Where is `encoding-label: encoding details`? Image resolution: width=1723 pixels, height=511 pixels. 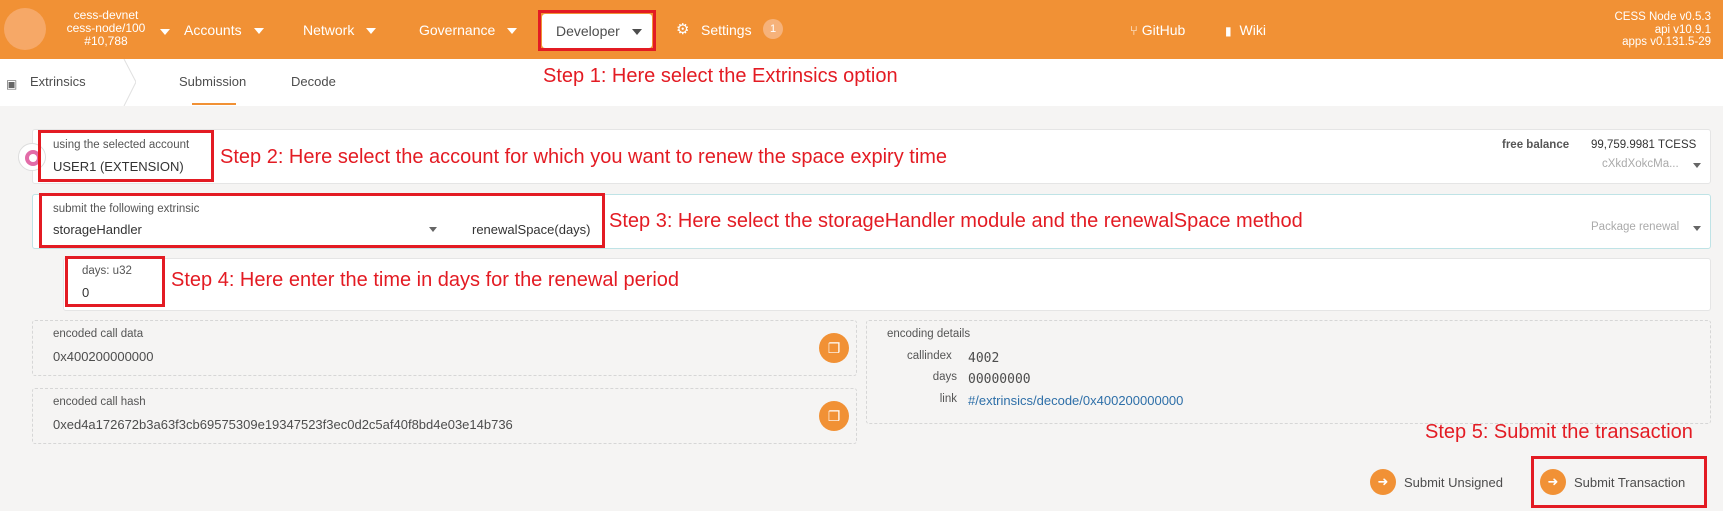 encoding-label: encoding details is located at coordinates (929, 334).